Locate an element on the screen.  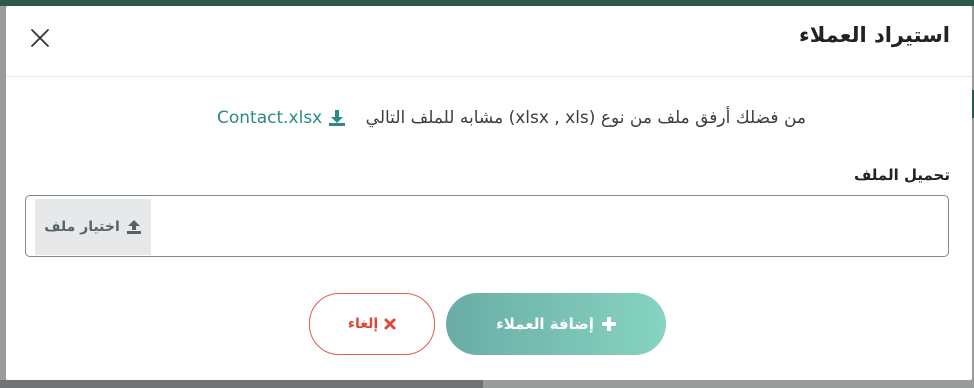
add-customers-button: إضافة العملاء is located at coordinates (556, 324).